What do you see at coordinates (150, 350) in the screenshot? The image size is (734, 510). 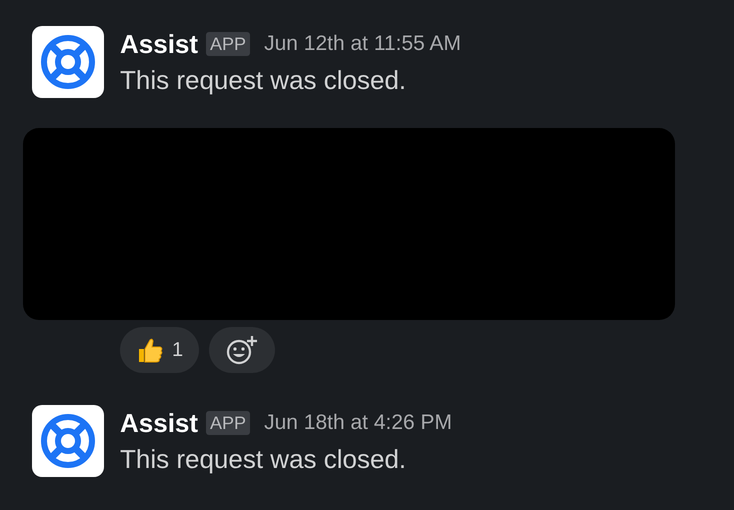 I see `thumbs-up-icon` at bounding box center [150, 350].